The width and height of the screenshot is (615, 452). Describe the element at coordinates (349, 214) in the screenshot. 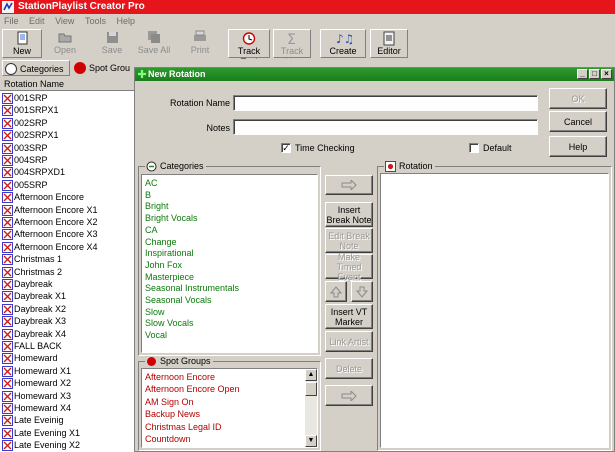

I see `insert-break-note-button: Insert Break Note` at that location.